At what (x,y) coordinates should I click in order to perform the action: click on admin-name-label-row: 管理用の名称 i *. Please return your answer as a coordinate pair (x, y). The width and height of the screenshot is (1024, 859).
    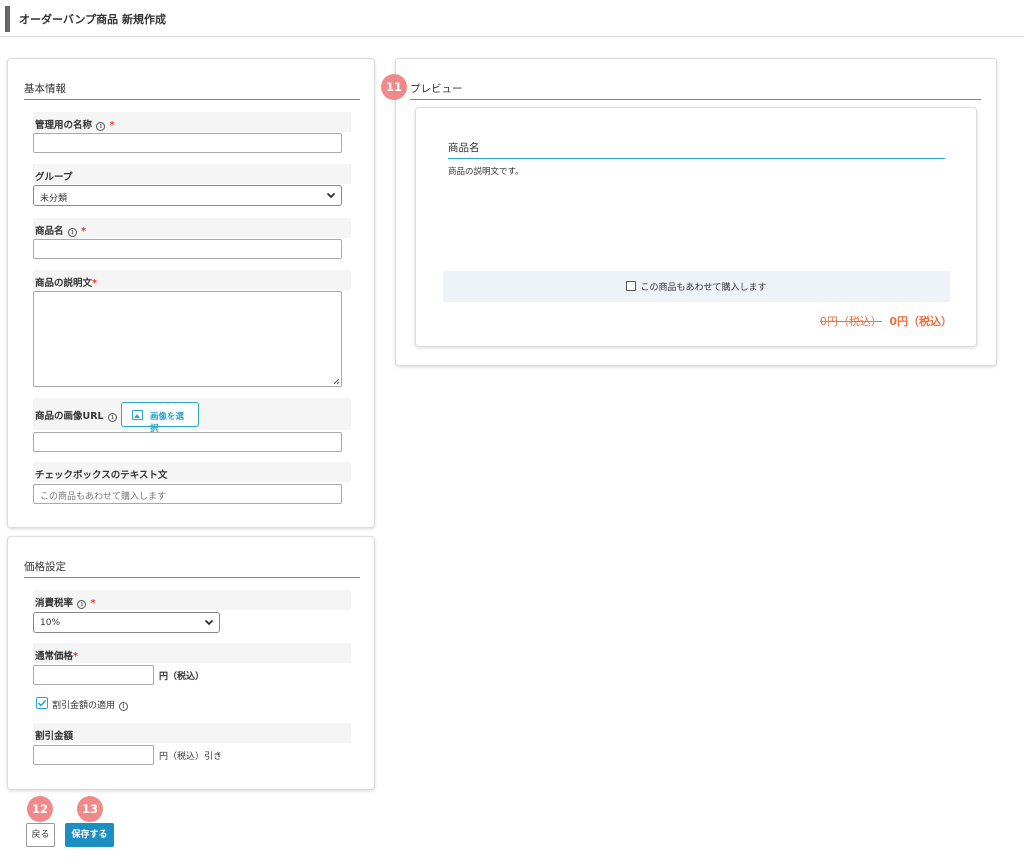
    Looking at the image, I should click on (192, 122).